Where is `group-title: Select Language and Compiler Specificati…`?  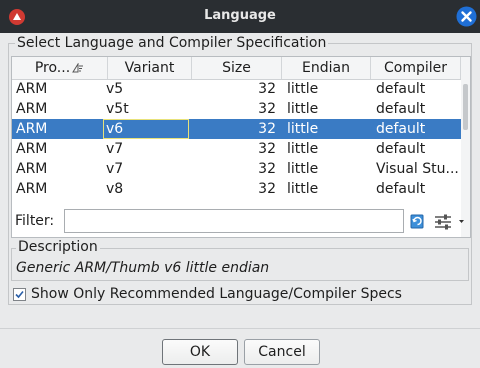
group-title: Select Language and Compiler Specificati… is located at coordinates (172, 43).